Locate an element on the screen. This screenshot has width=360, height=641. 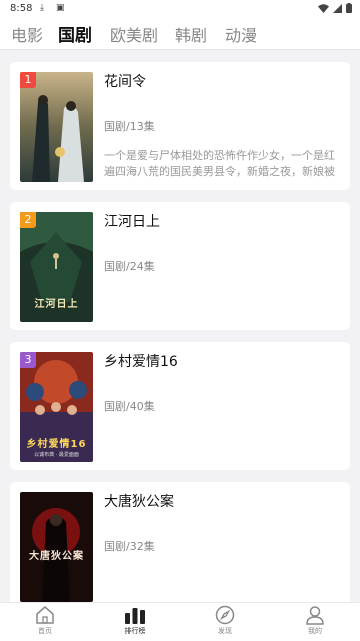
category-tabs: 电影 国剧 欧美剧 韩剧 动漫 is located at coordinates (180, 34).